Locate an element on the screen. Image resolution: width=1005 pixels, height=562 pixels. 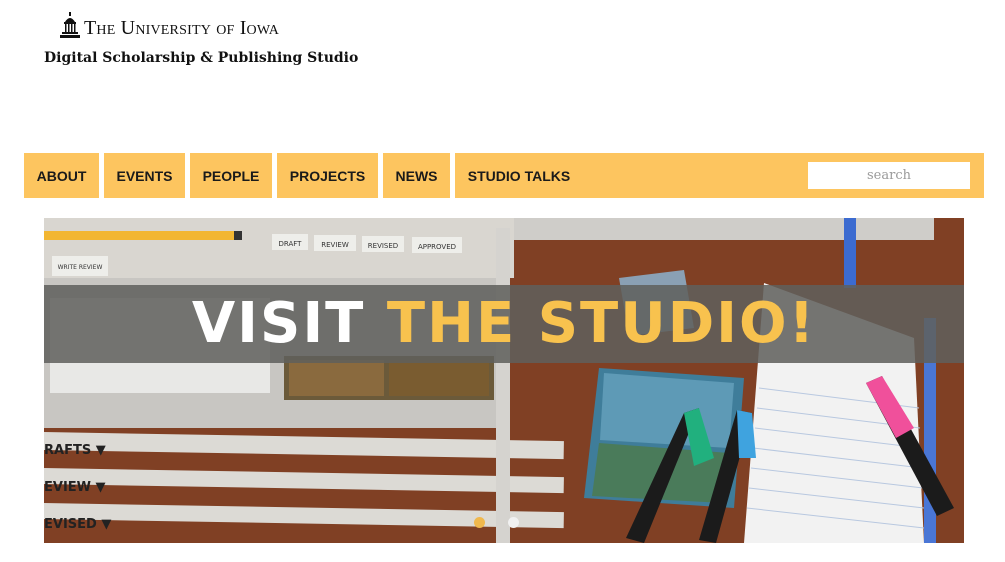
nav-events-label: EVENTS is located at coordinates (144, 175).